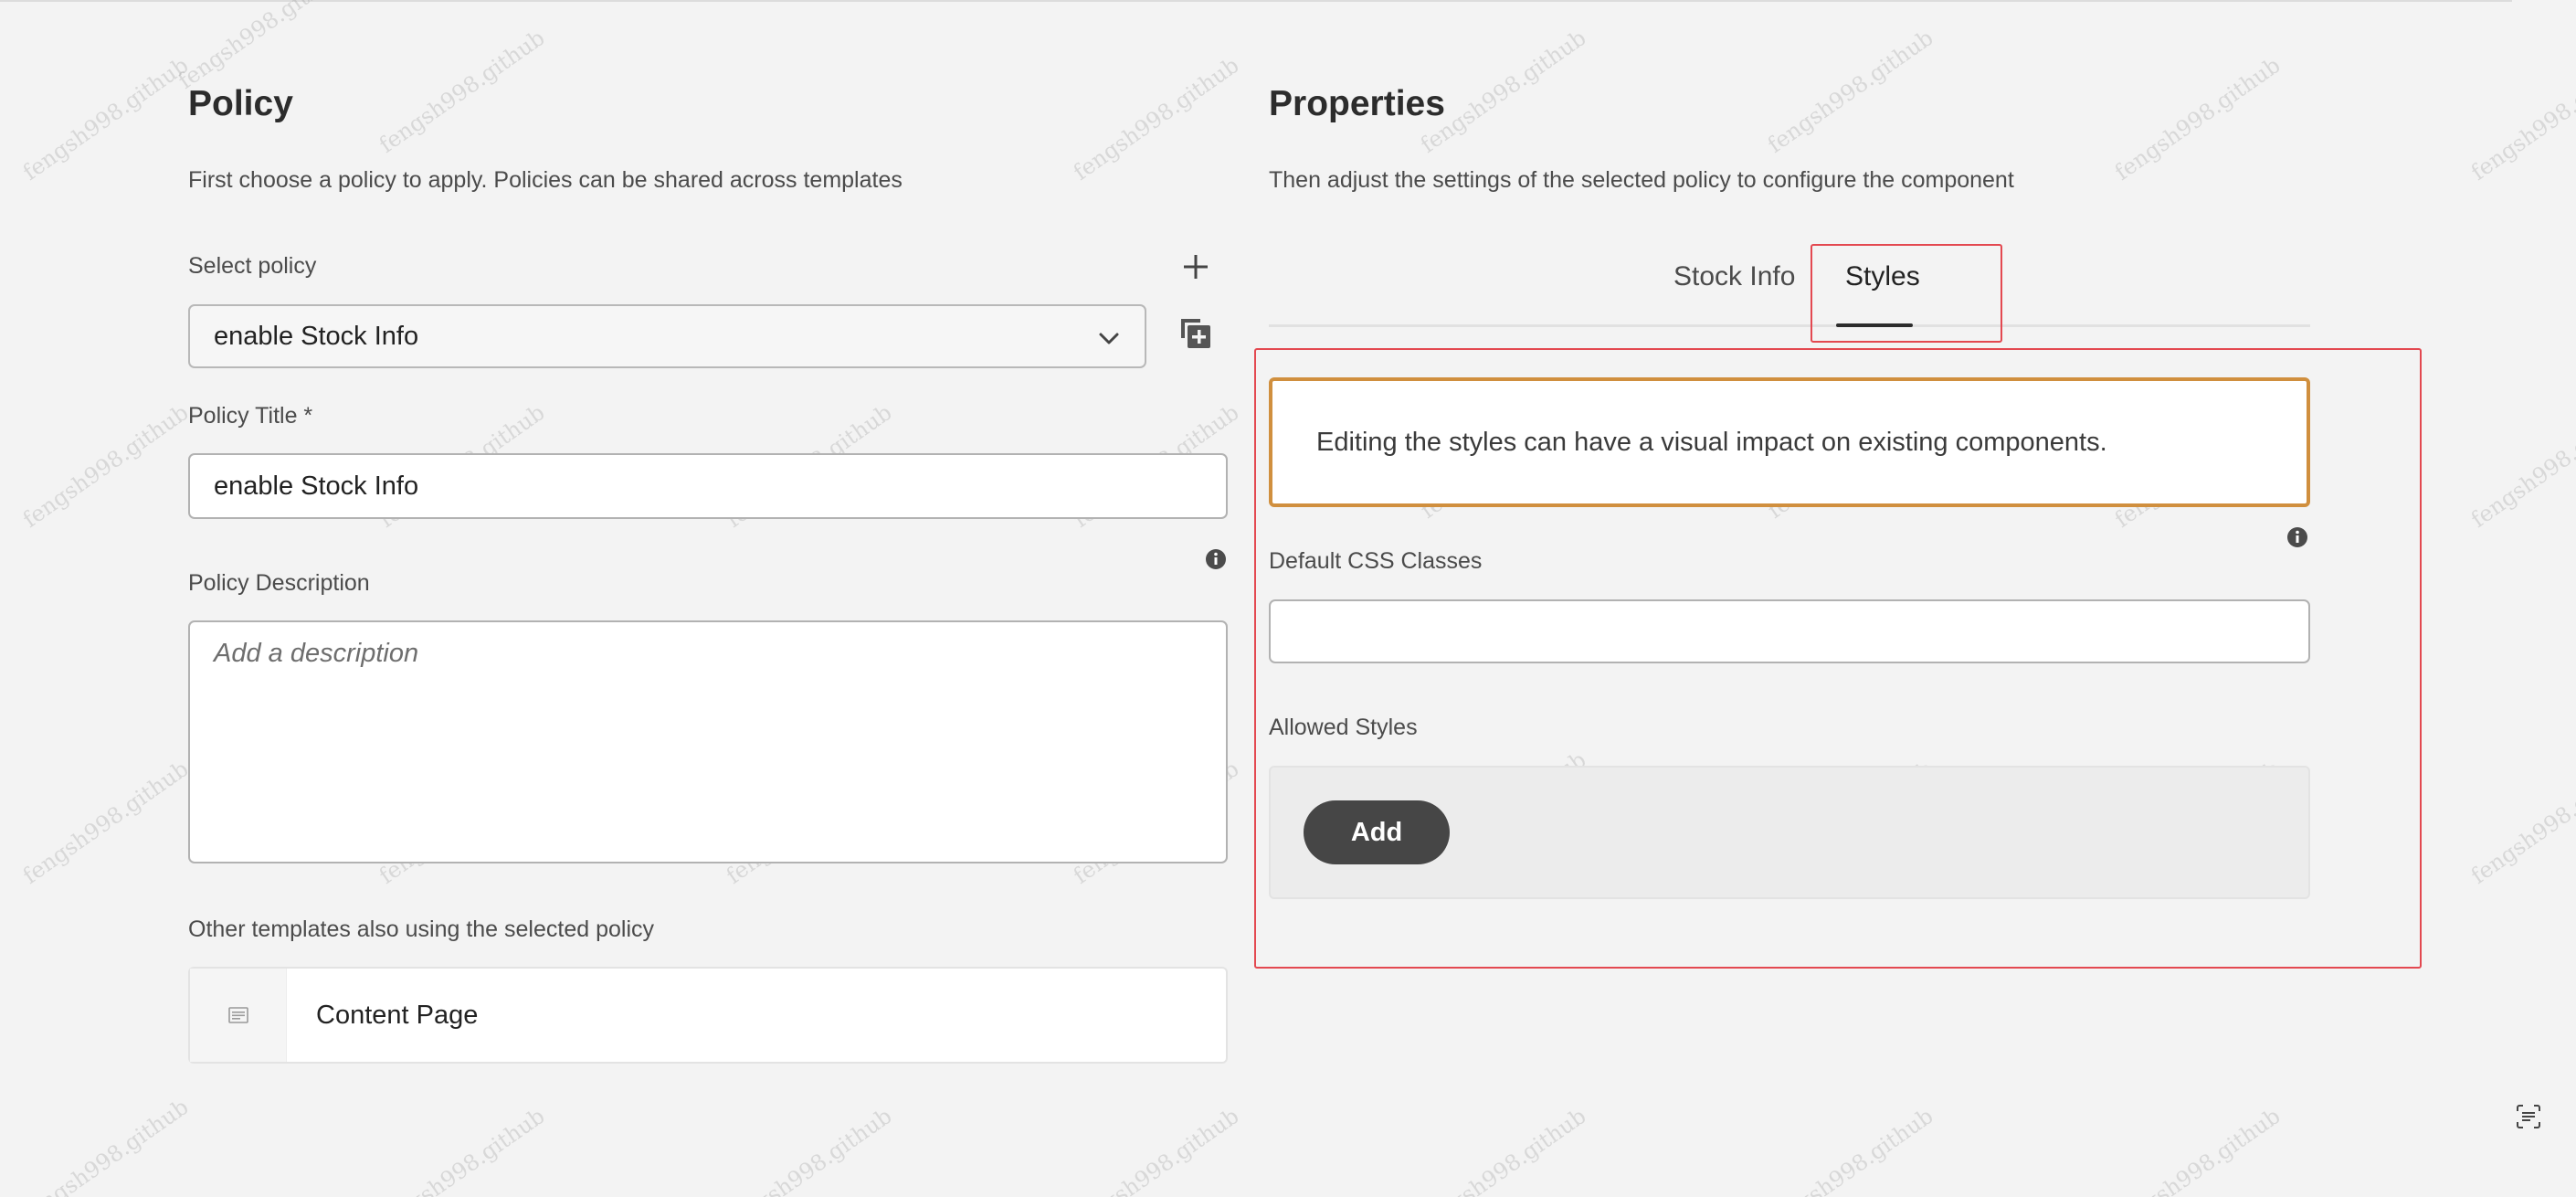 The image size is (2576, 1197). I want to click on css-classes-label: Default CSS Classes, so click(1376, 561).